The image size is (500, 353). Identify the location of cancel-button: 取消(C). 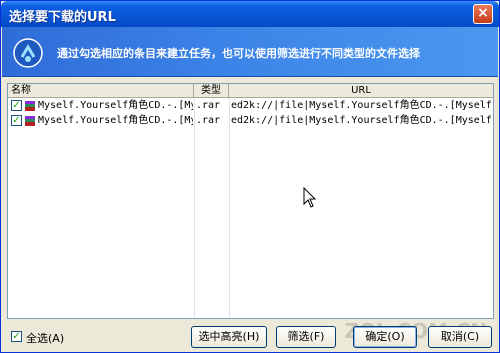
(460, 337).